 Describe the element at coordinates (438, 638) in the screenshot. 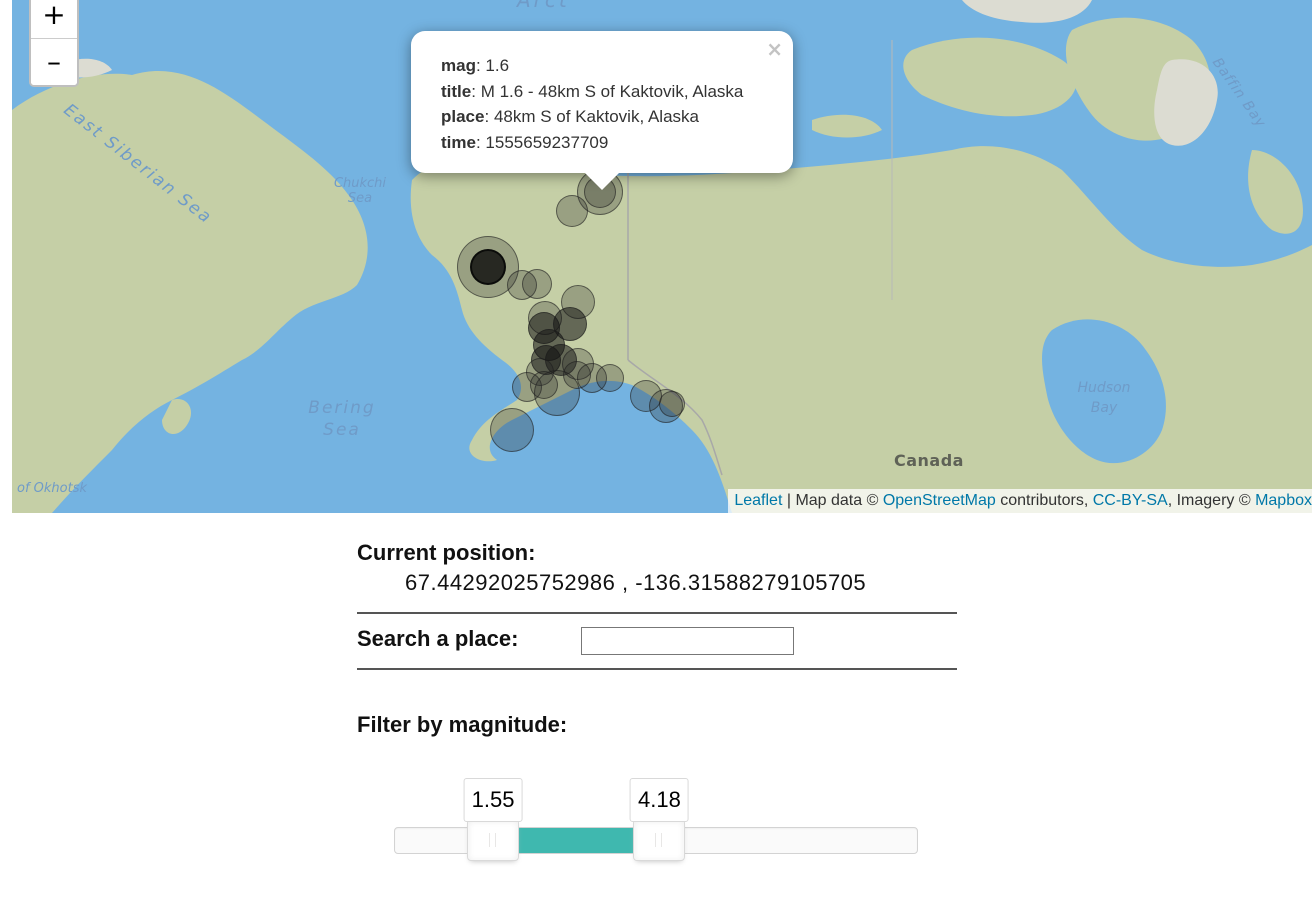

I see `search-place-label: Search a place:` at that location.